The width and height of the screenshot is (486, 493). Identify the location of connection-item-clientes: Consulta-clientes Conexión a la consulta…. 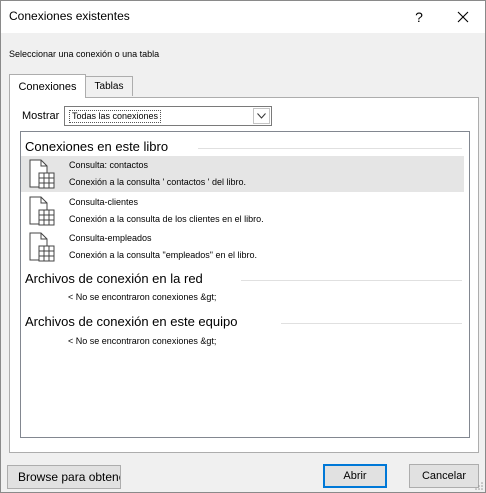
(242, 211).